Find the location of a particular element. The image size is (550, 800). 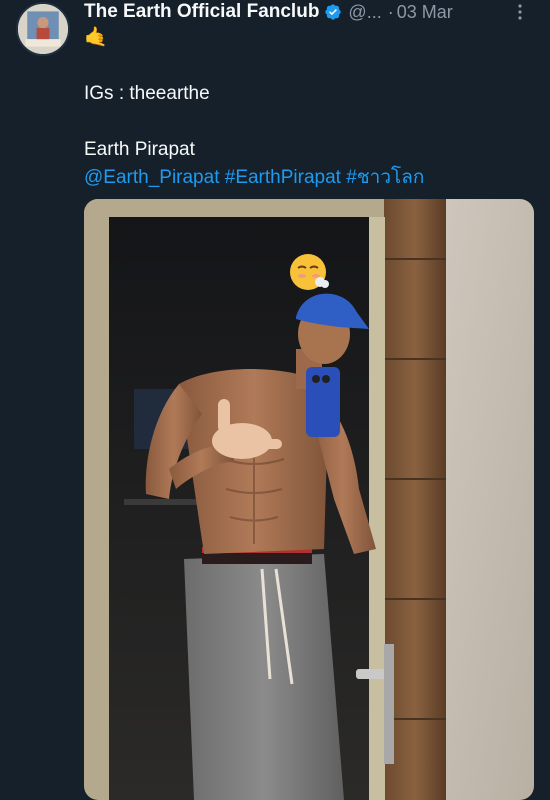

avatar-image is located at coordinates (43, 29).